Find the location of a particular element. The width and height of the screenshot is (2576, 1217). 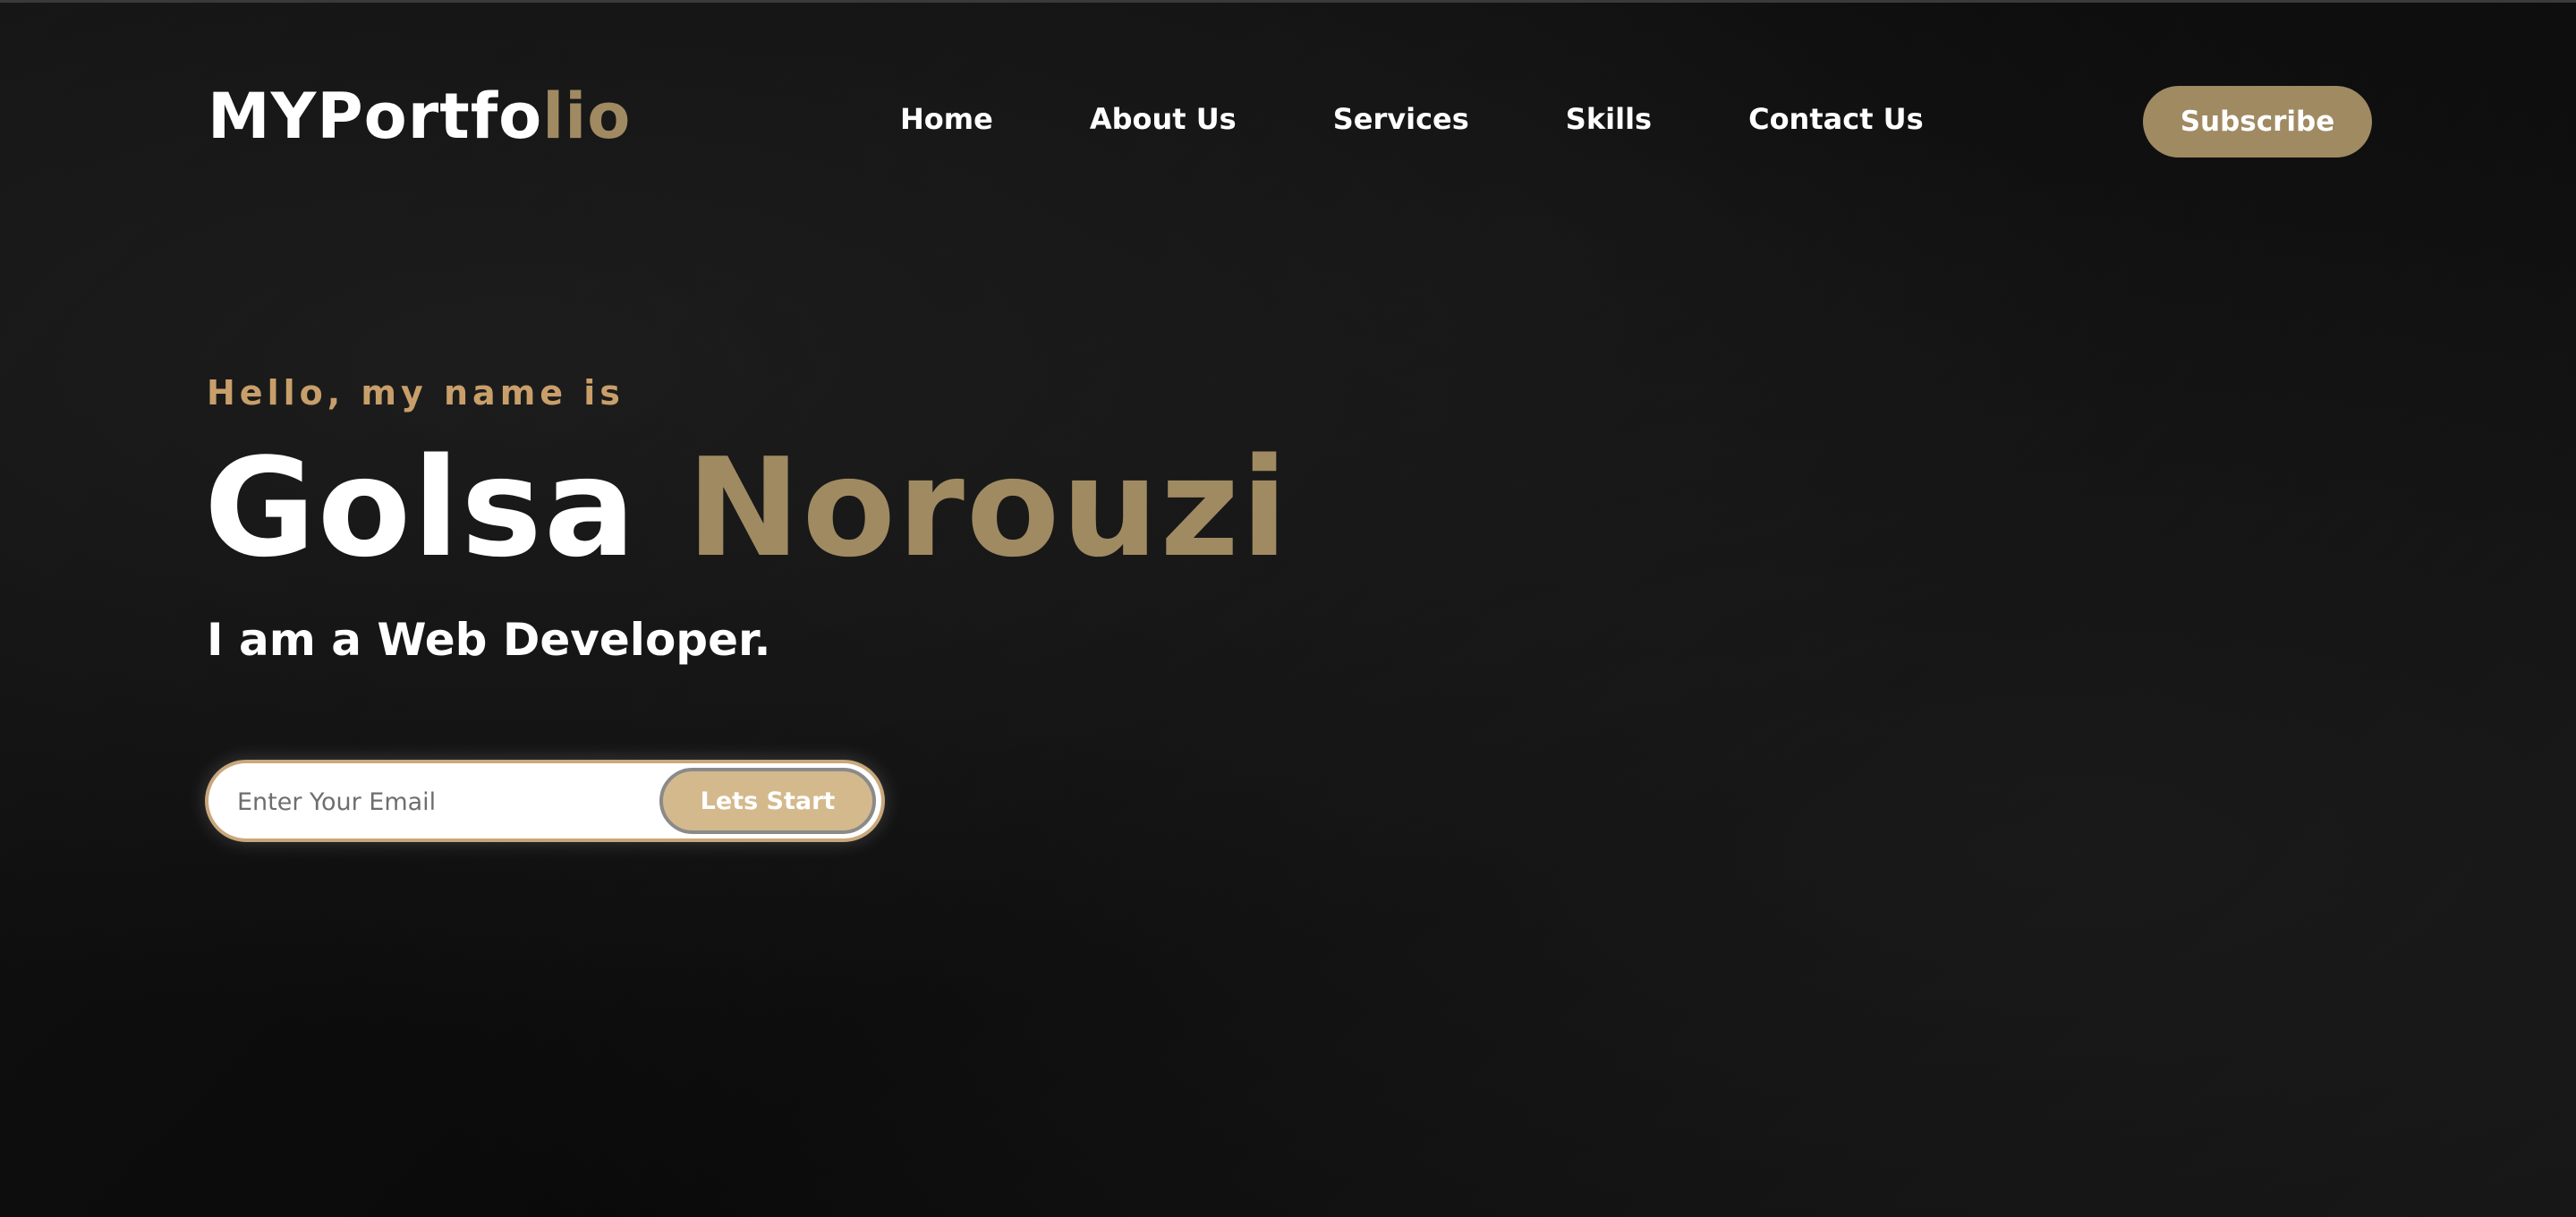

subscribe-button: Subscribe is located at coordinates (2257, 121).